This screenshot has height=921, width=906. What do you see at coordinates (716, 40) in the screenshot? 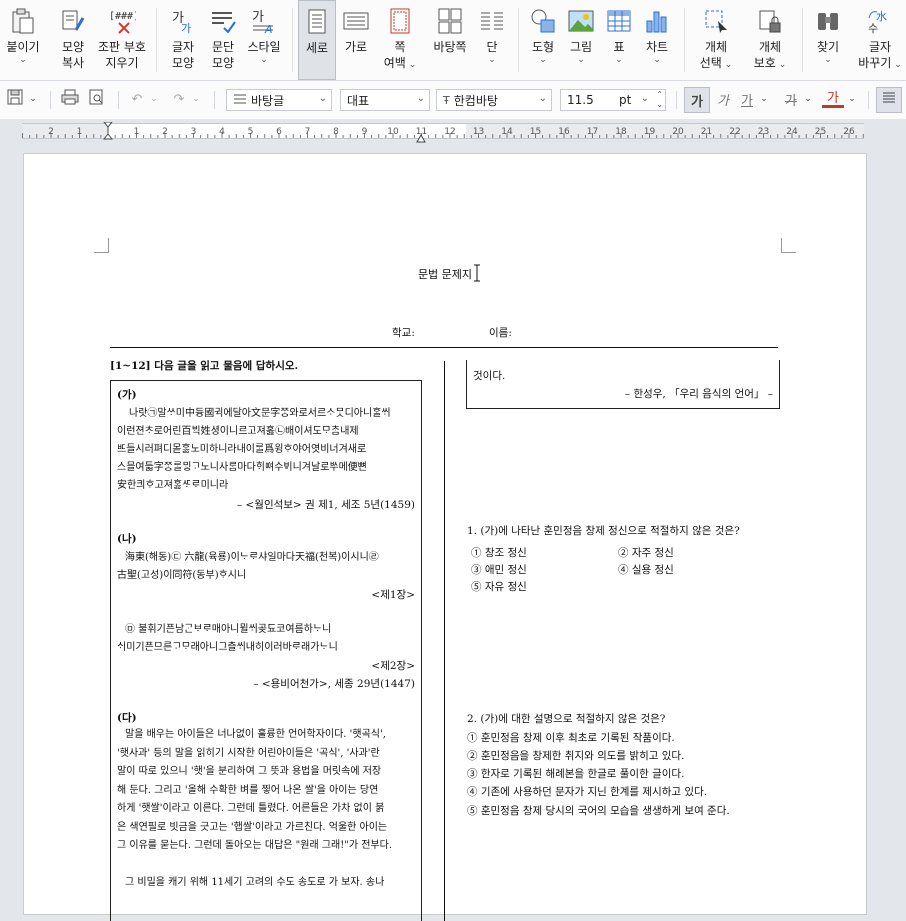
I see `object-select-button: 개체 선택 ⌄` at bounding box center [716, 40].